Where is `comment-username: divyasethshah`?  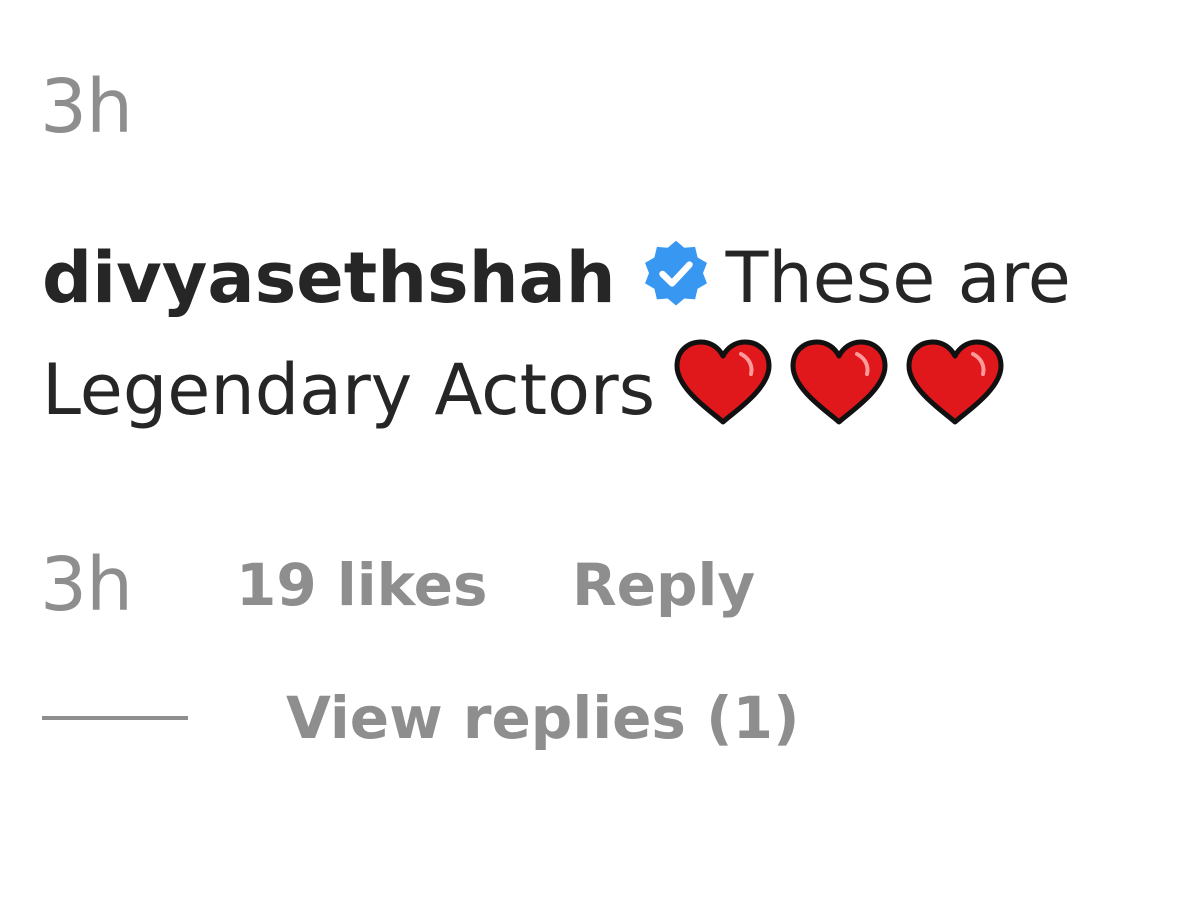 comment-username: divyasethshah is located at coordinates (329, 278).